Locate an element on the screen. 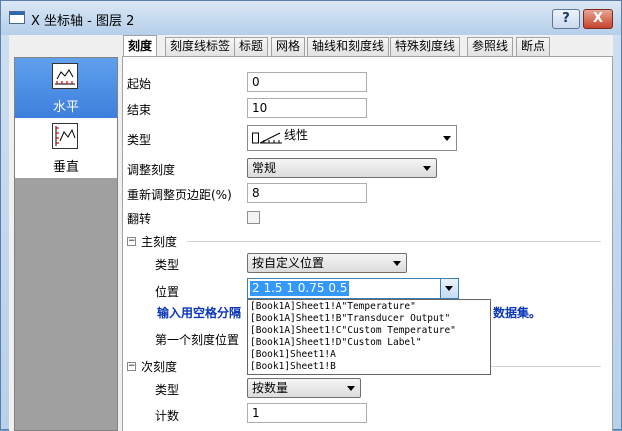 This screenshot has height=431, width=622. major-type-label: 类型 is located at coordinates (167, 265).